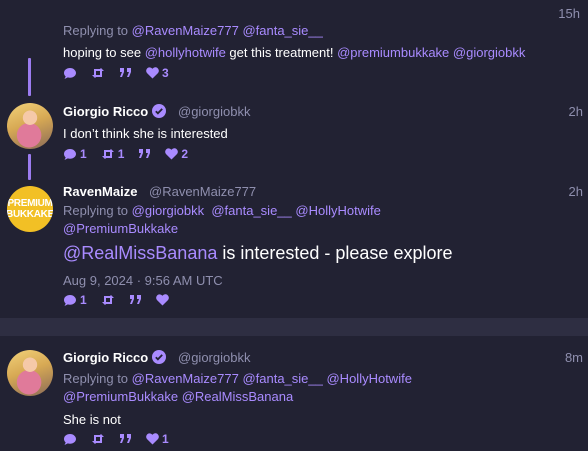 The height and width of the screenshot is (451, 588). I want to click on like-button, so click(162, 300).